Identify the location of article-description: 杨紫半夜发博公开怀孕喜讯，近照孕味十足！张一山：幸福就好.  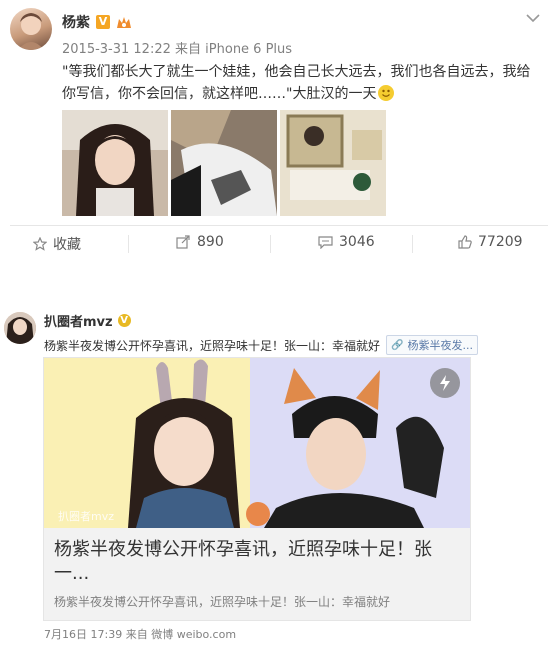
(222, 602).